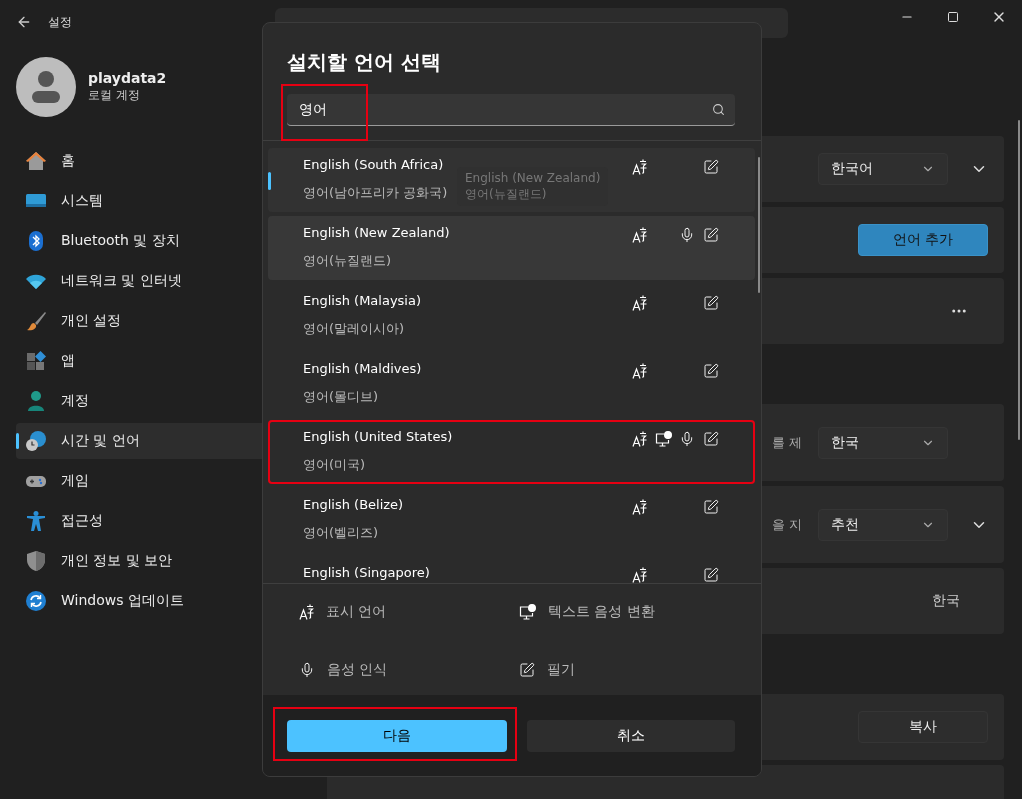  Describe the element at coordinates (36, 361) in the screenshot. I see `apps-icon` at that location.